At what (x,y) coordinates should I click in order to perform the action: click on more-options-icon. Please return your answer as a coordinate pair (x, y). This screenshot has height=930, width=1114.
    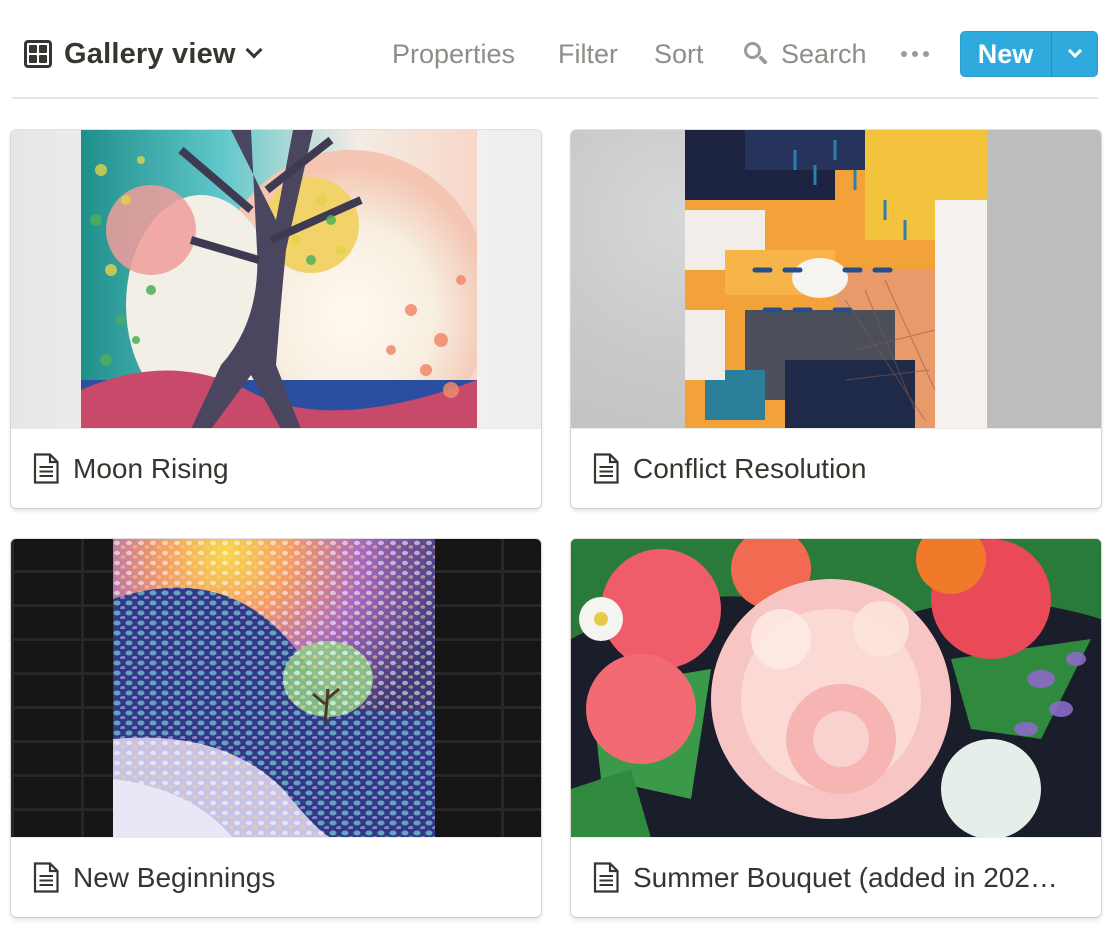
    Looking at the image, I should click on (915, 54).